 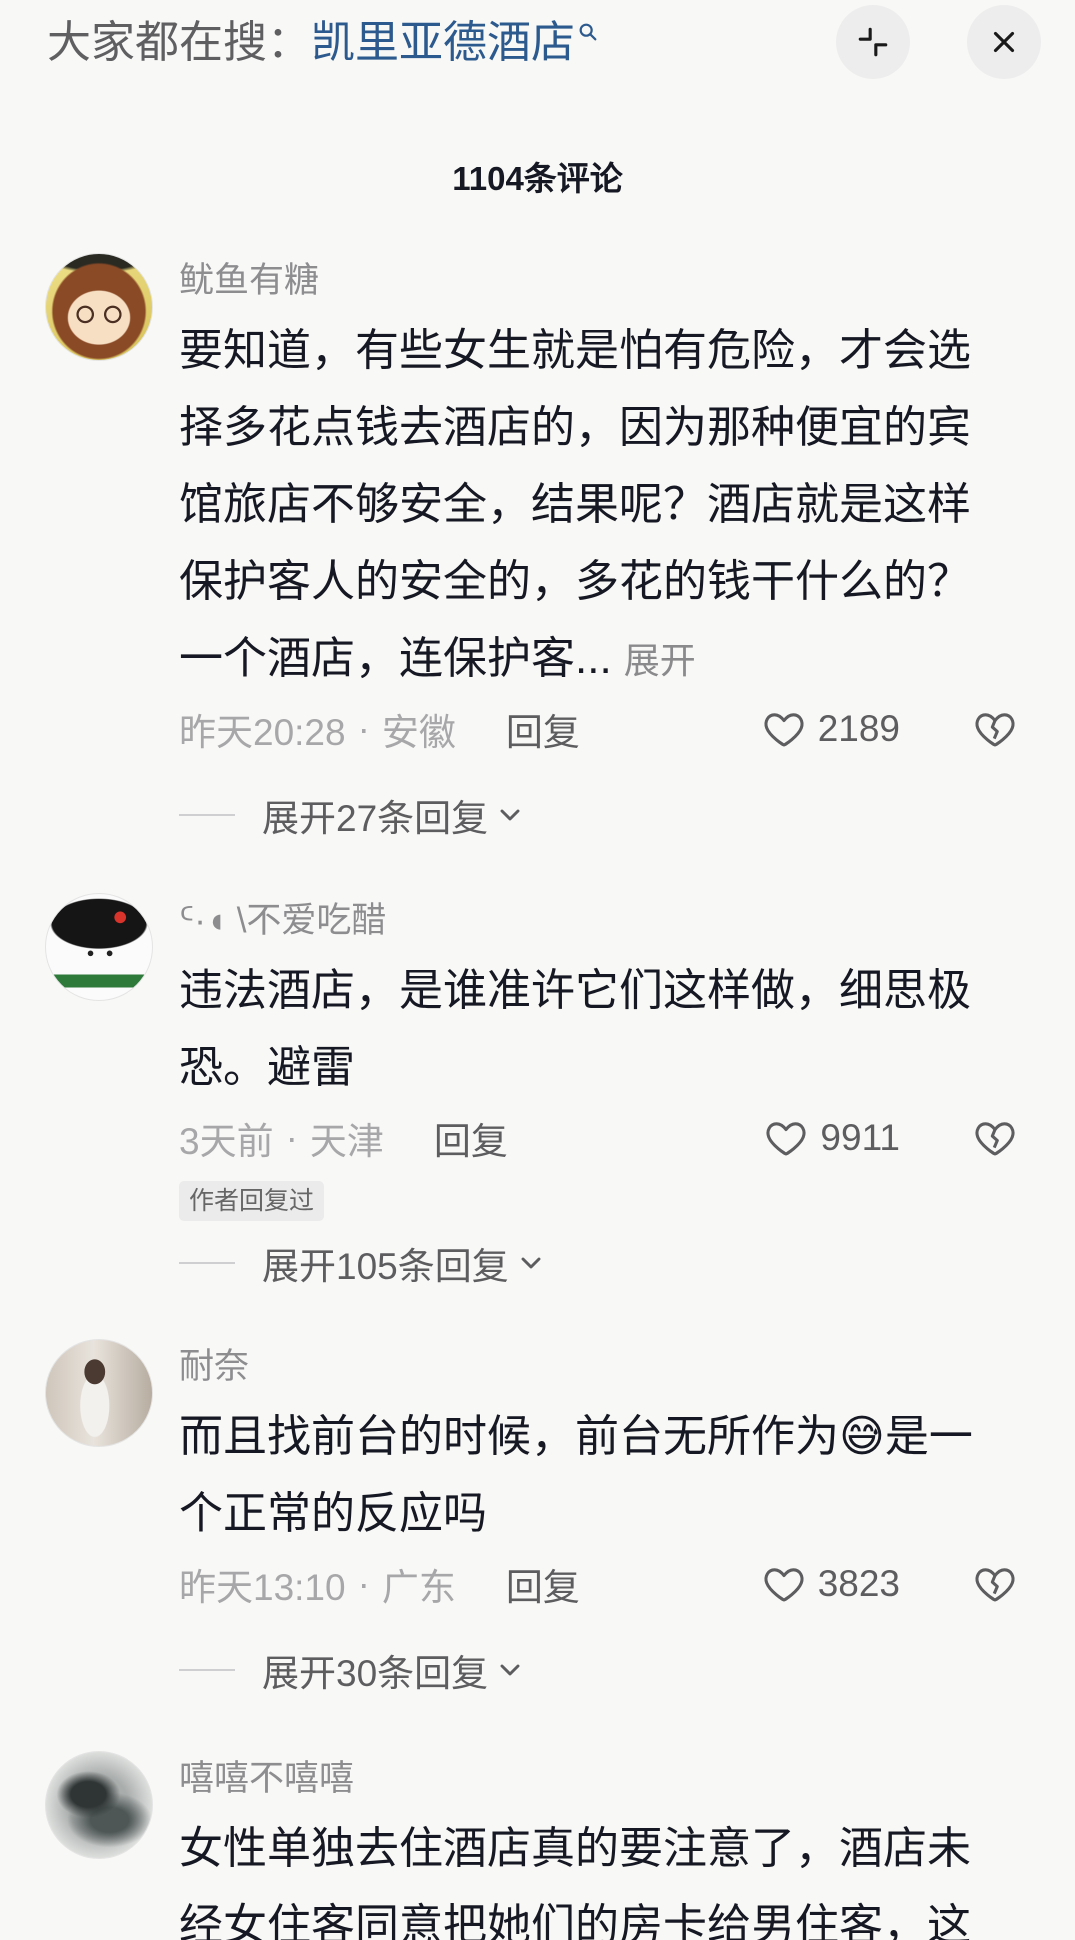 What do you see at coordinates (333, 1513) in the screenshot?
I see `comment-text-line: 个正常的反应吗` at bounding box center [333, 1513].